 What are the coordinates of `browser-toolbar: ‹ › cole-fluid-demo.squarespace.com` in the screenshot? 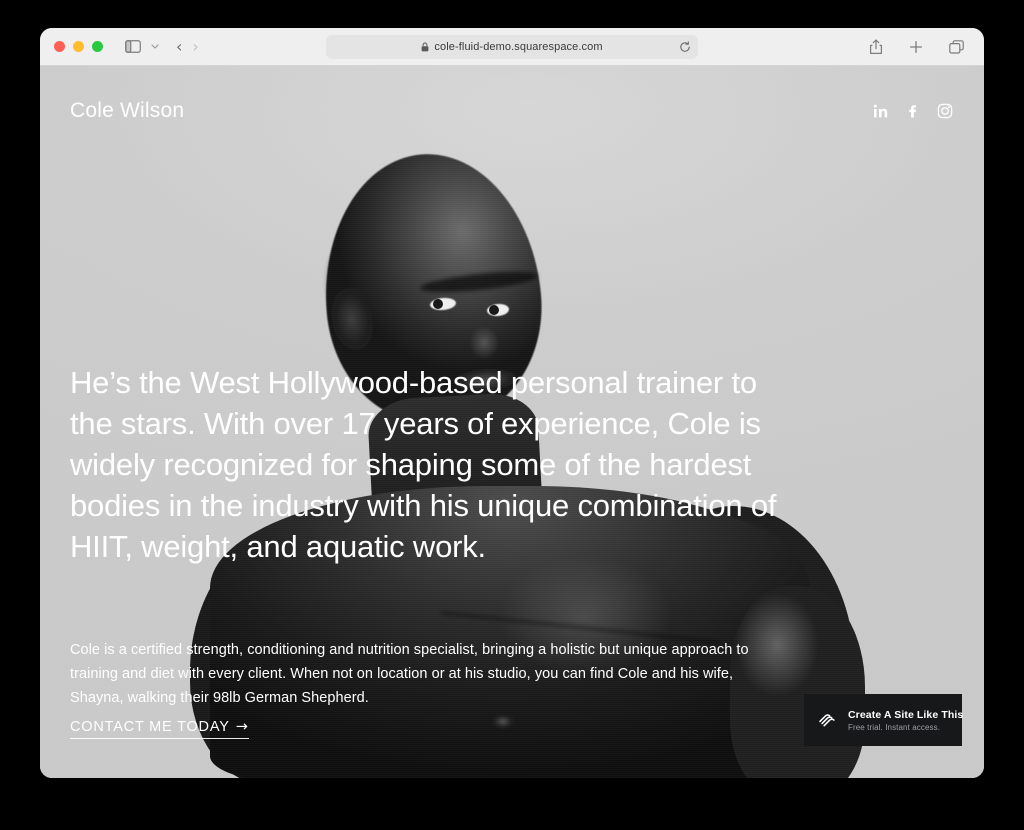 It's located at (512, 47).